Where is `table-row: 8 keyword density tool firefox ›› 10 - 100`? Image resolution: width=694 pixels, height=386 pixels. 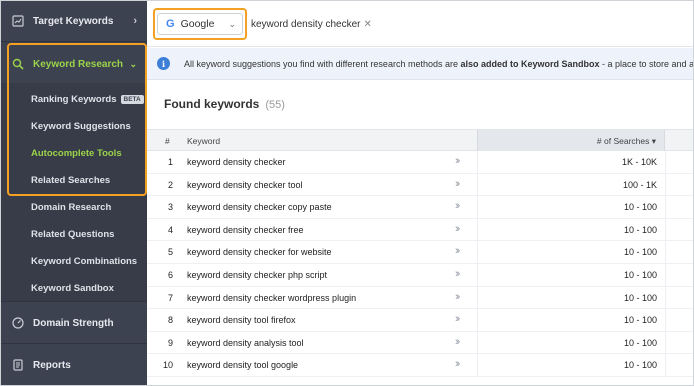 table-row: 8 keyword density tool firefox ›› 10 - 100 is located at coordinates (420, 320).